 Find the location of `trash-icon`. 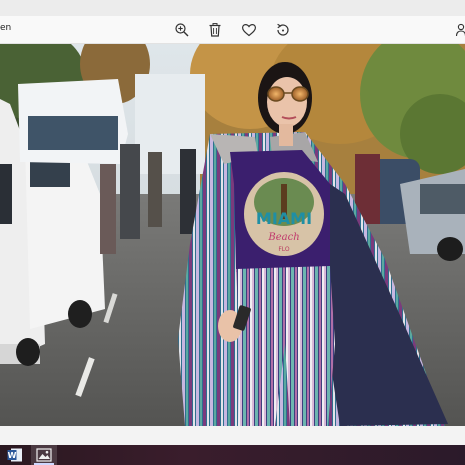

trash-icon is located at coordinates (215, 30).